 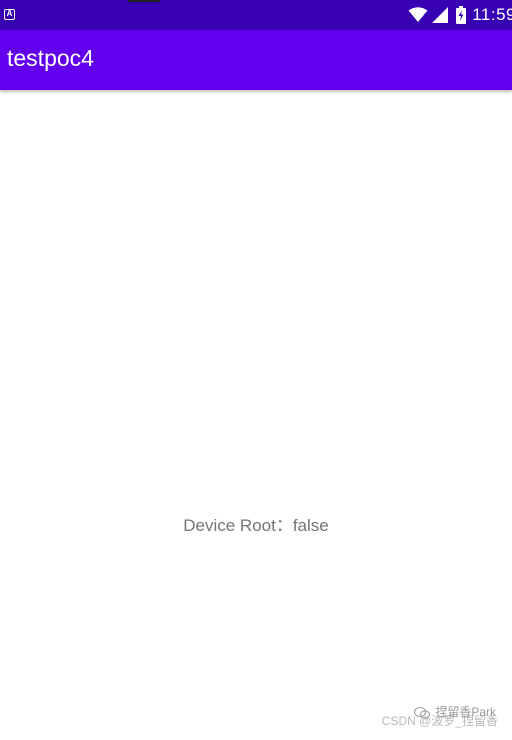 I want to click on status-icons: 11:59, so click(x=460, y=15).